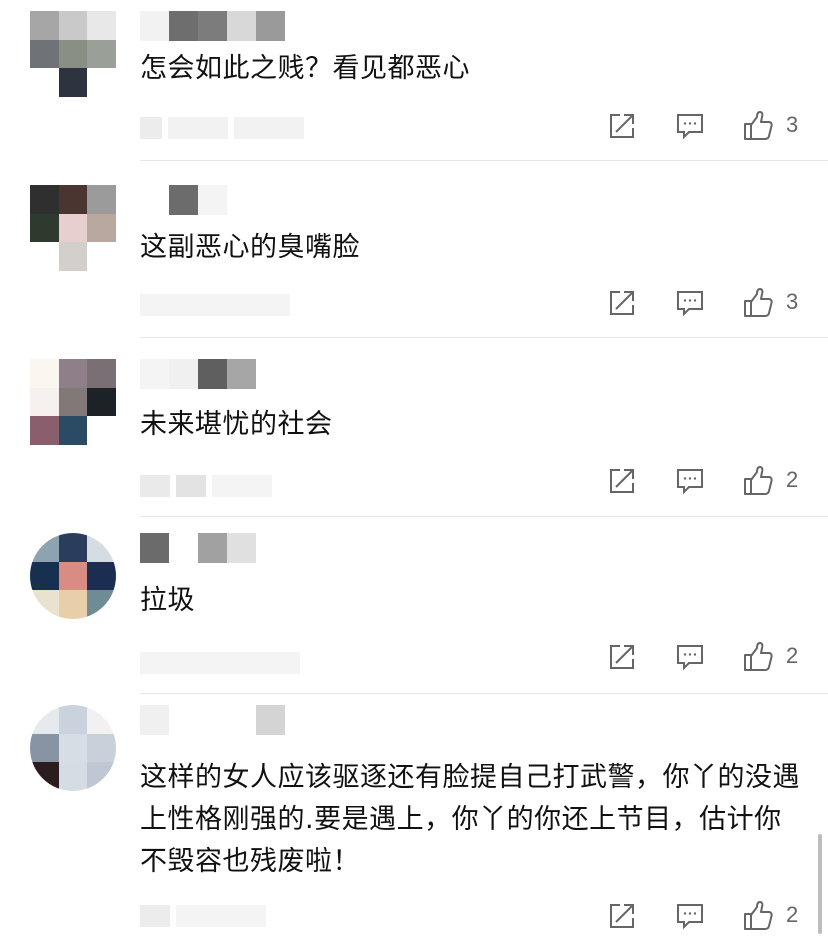 This screenshot has width=828, height=939. What do you see at coordinates (167, 600) in the screenshot?
I see `comment-text: 拉圾` at bounding box center [167, 600].